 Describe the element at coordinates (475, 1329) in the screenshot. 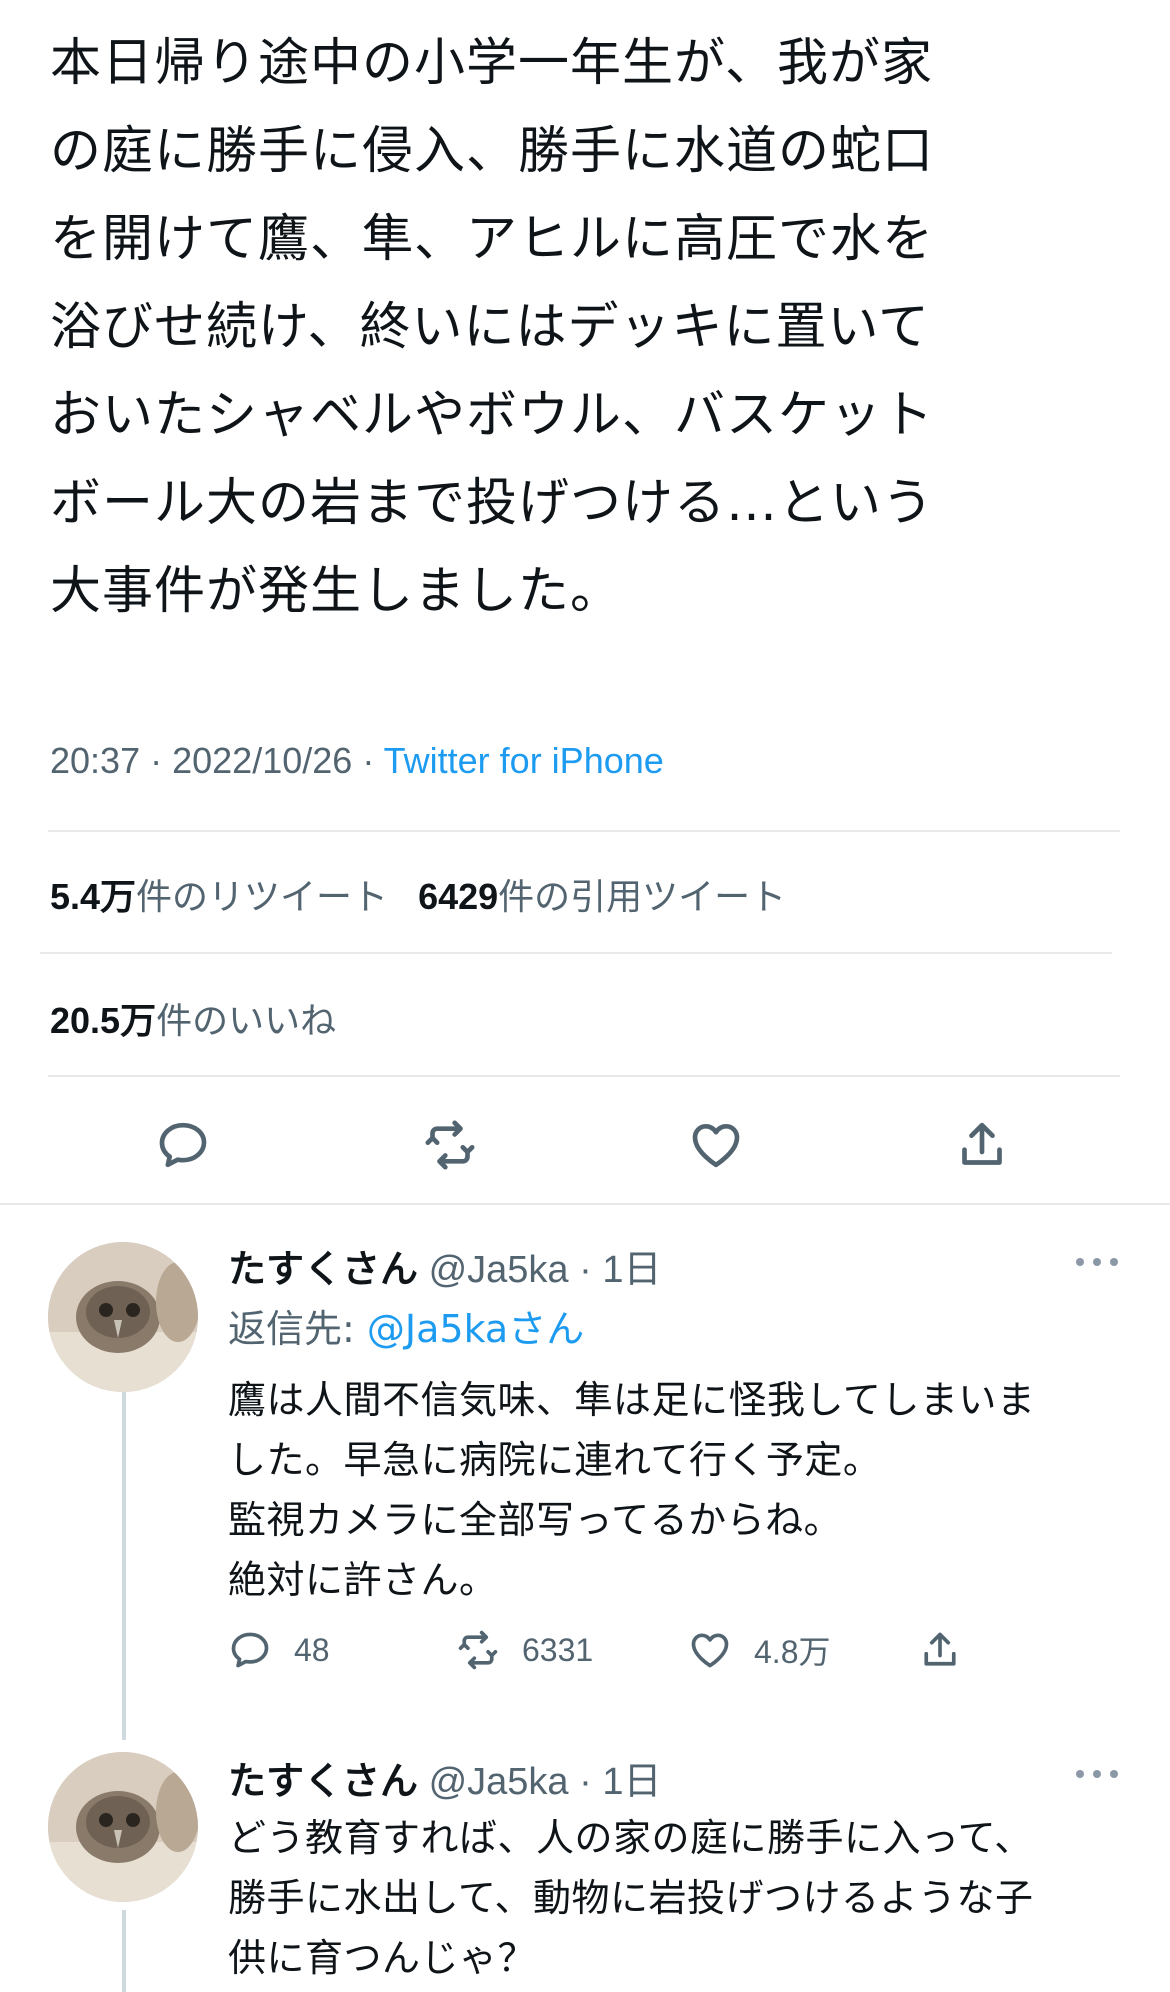

I see `reply-to-mention: @Ja5kaさん` at that location.